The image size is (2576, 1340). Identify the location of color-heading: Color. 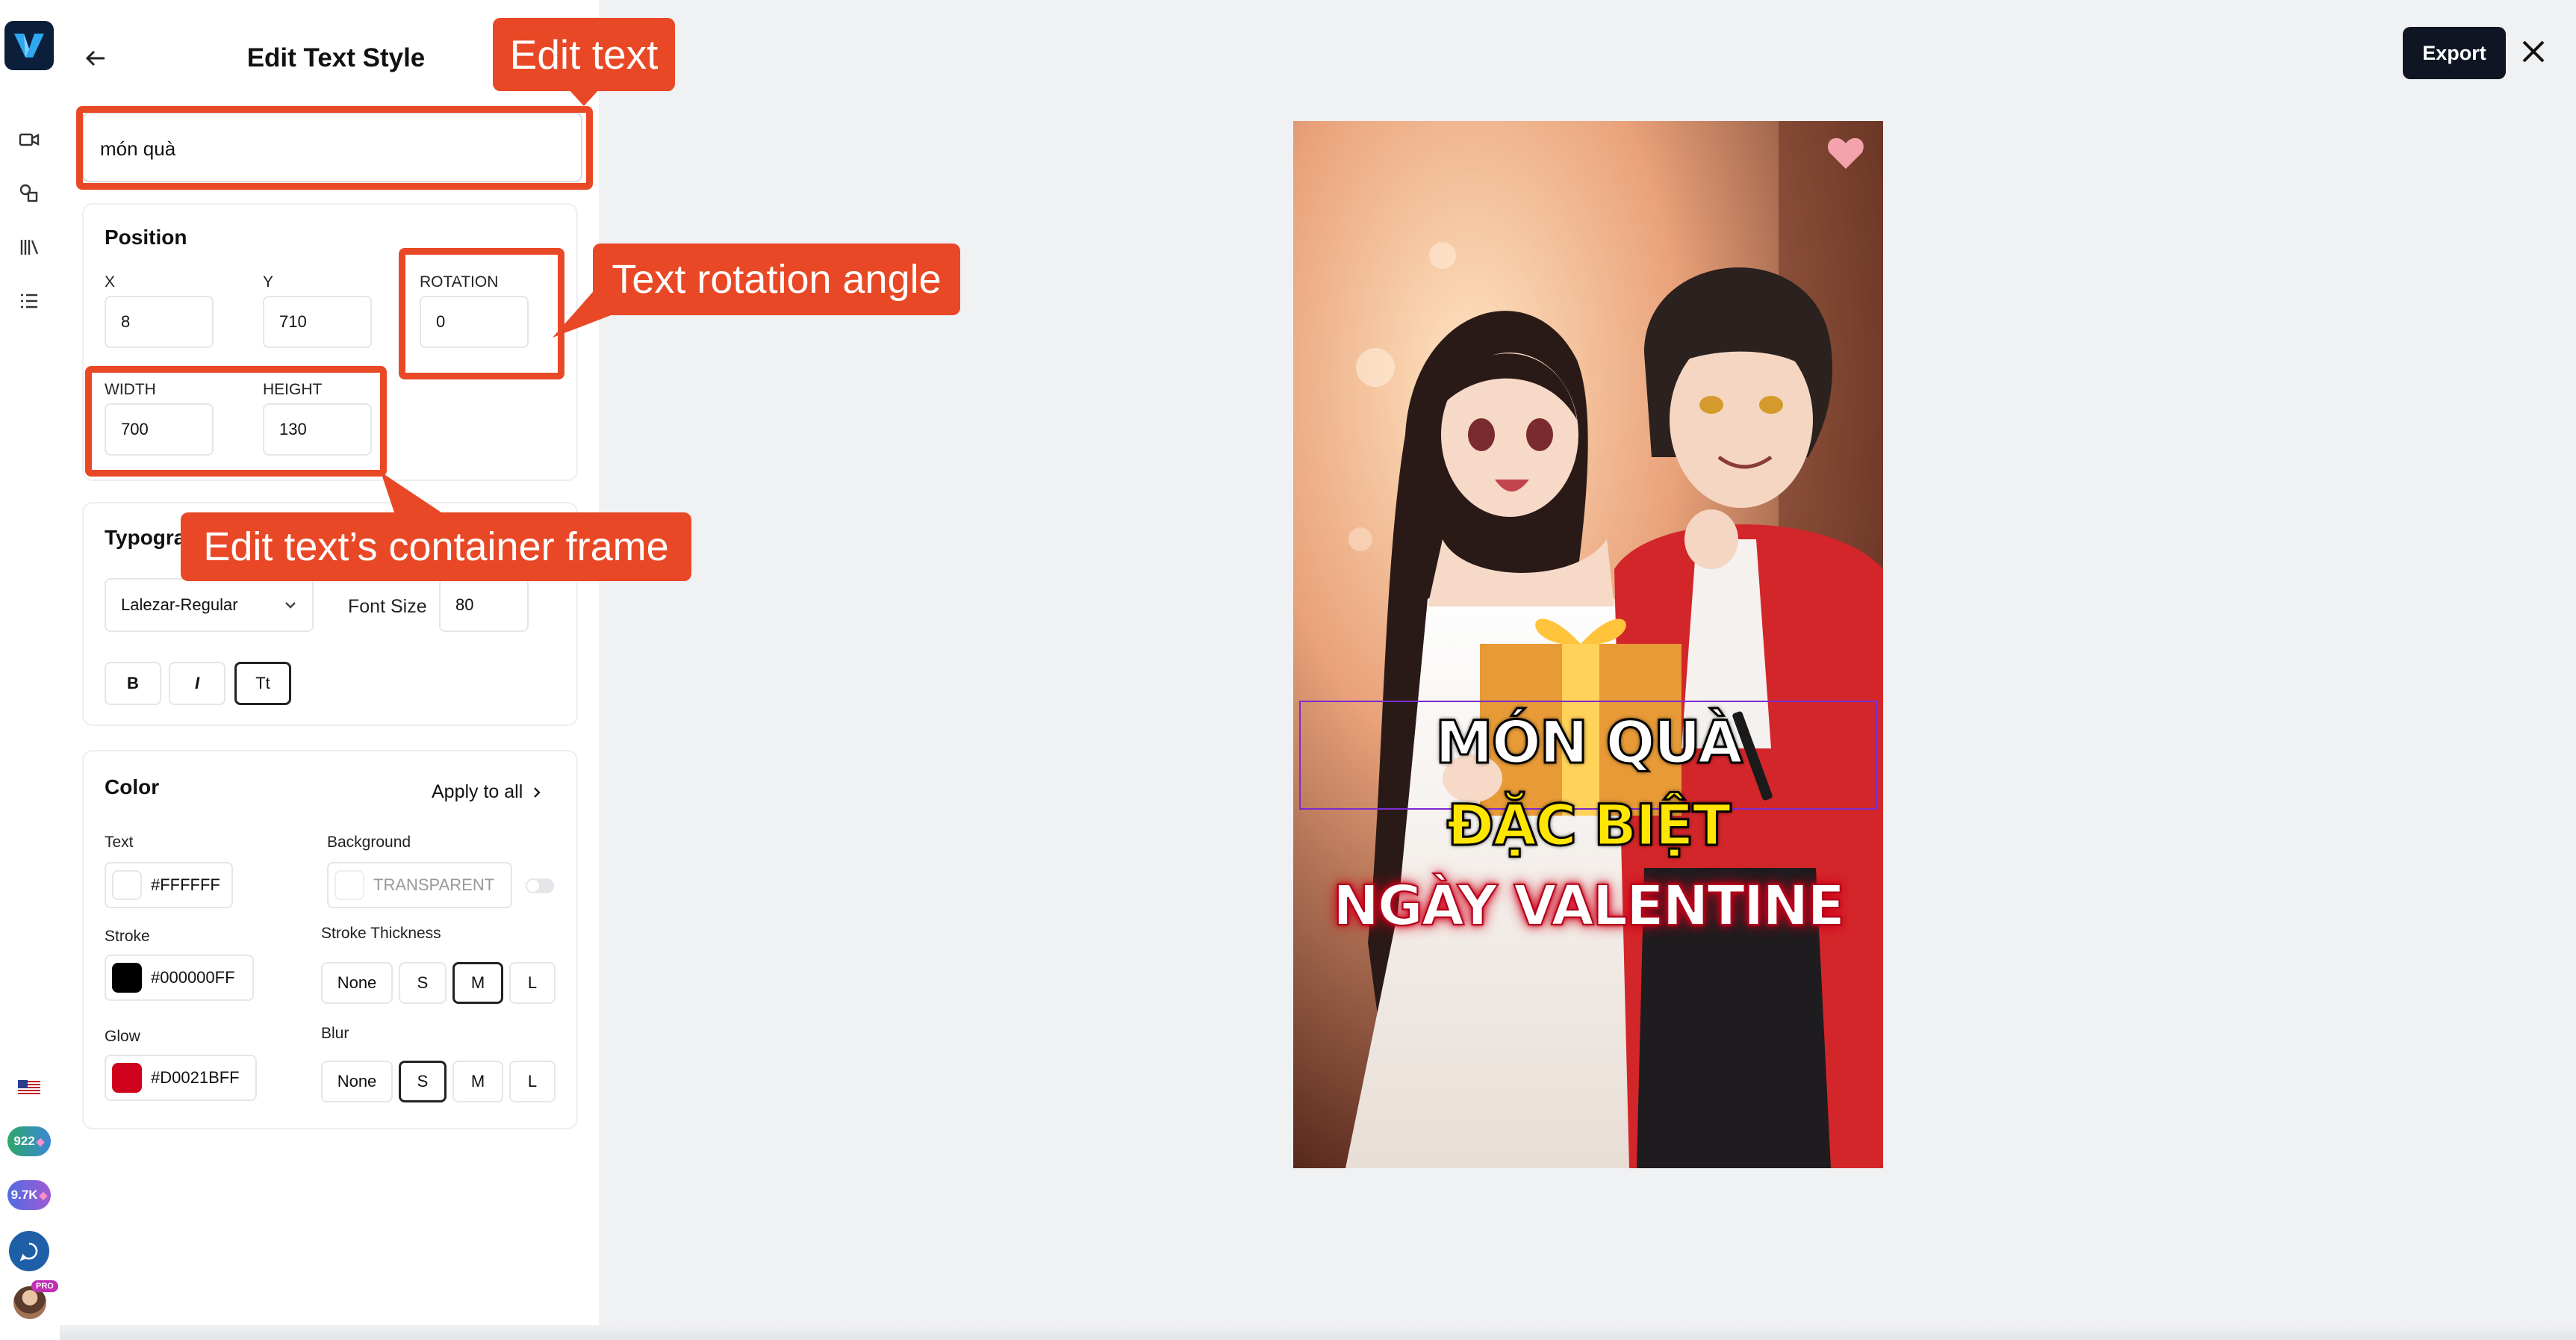
(132, 786).